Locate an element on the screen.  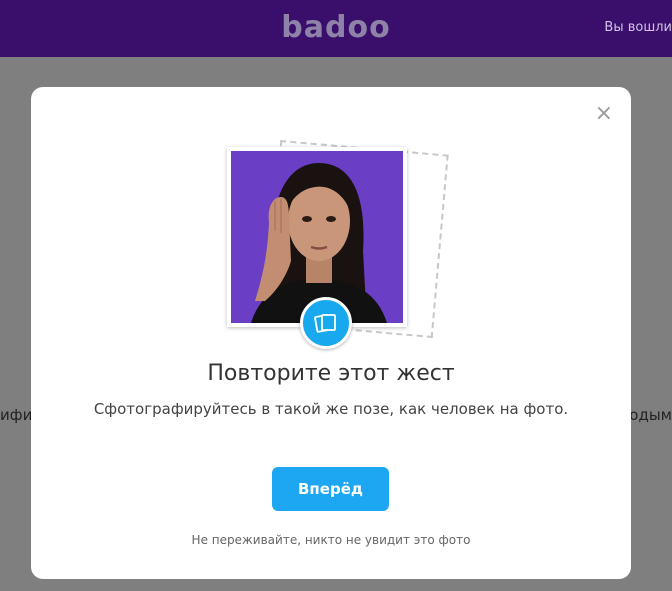
gesture-example is located at coordinates (338, 244).